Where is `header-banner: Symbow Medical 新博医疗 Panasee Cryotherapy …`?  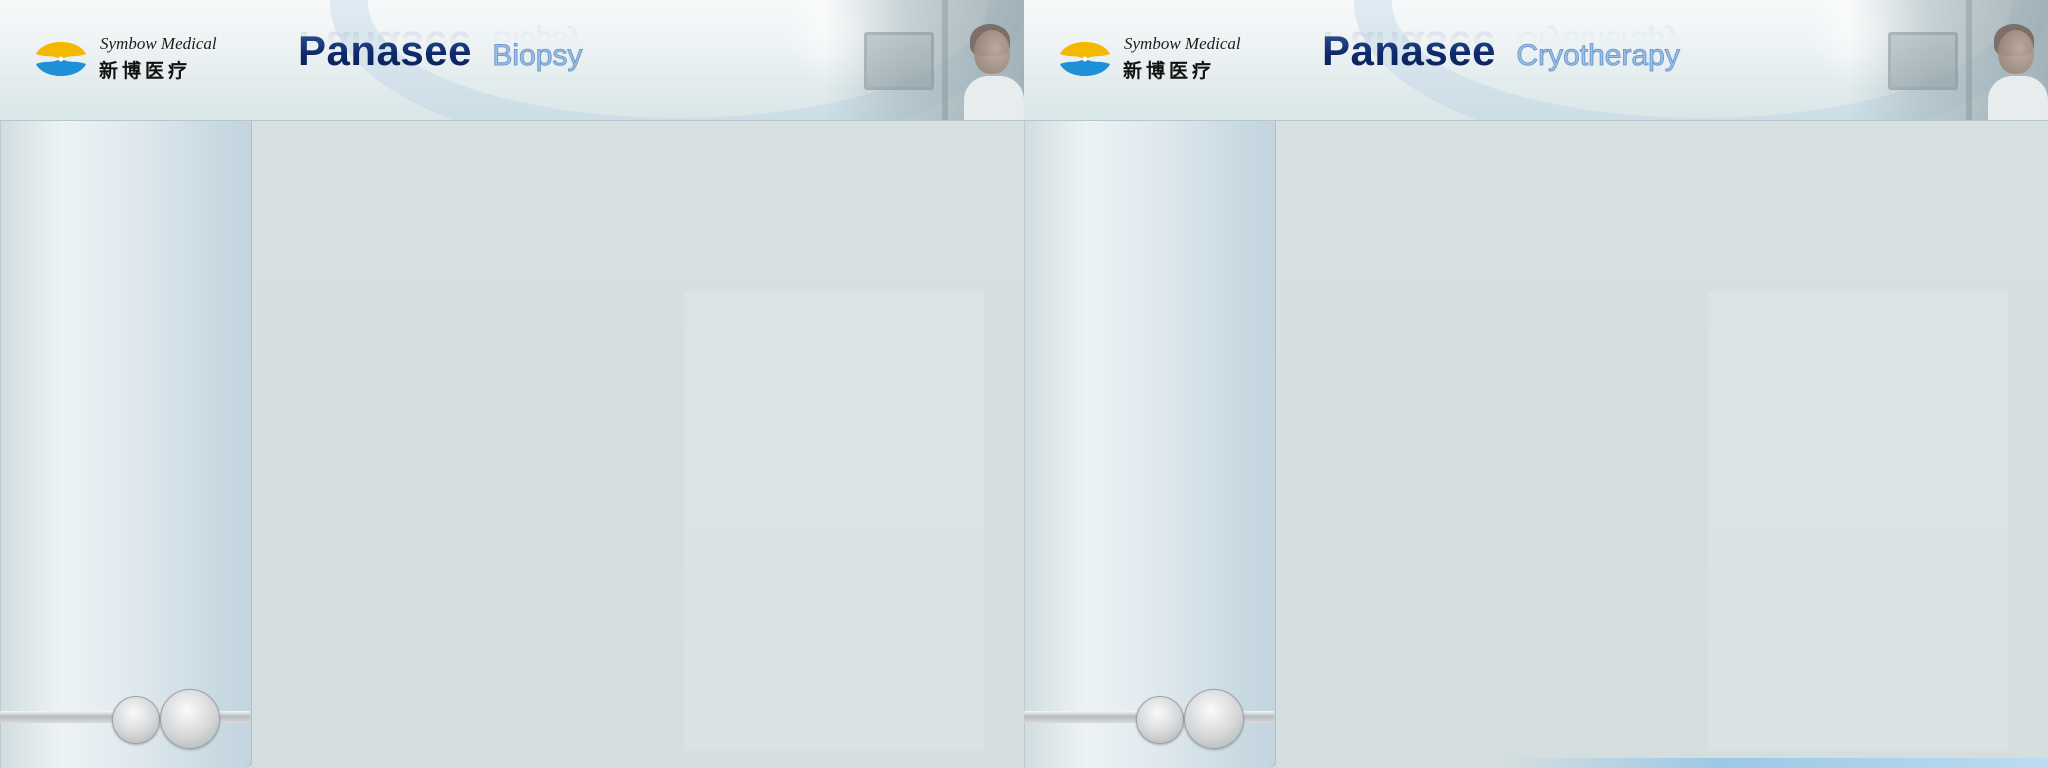
header-banner: Symbow Medical 新博医疗 Panasee Cryotherapy … is located at coordinates (1536, 60).